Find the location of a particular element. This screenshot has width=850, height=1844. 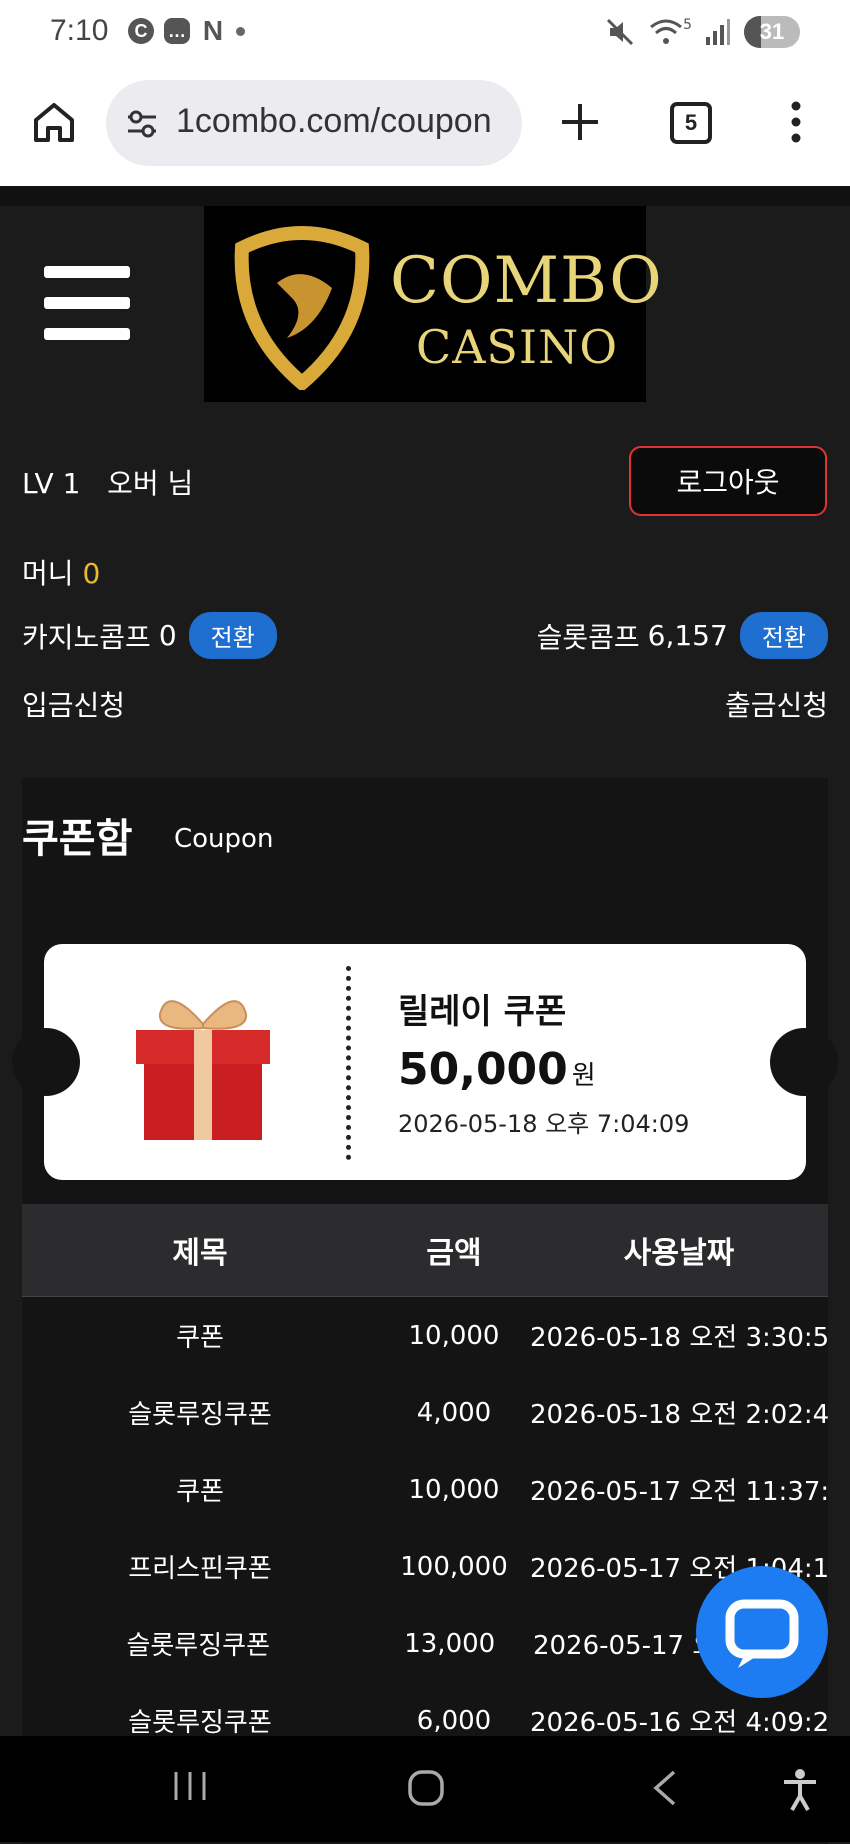

live-chat-button is located at coordinates (762, 1632).